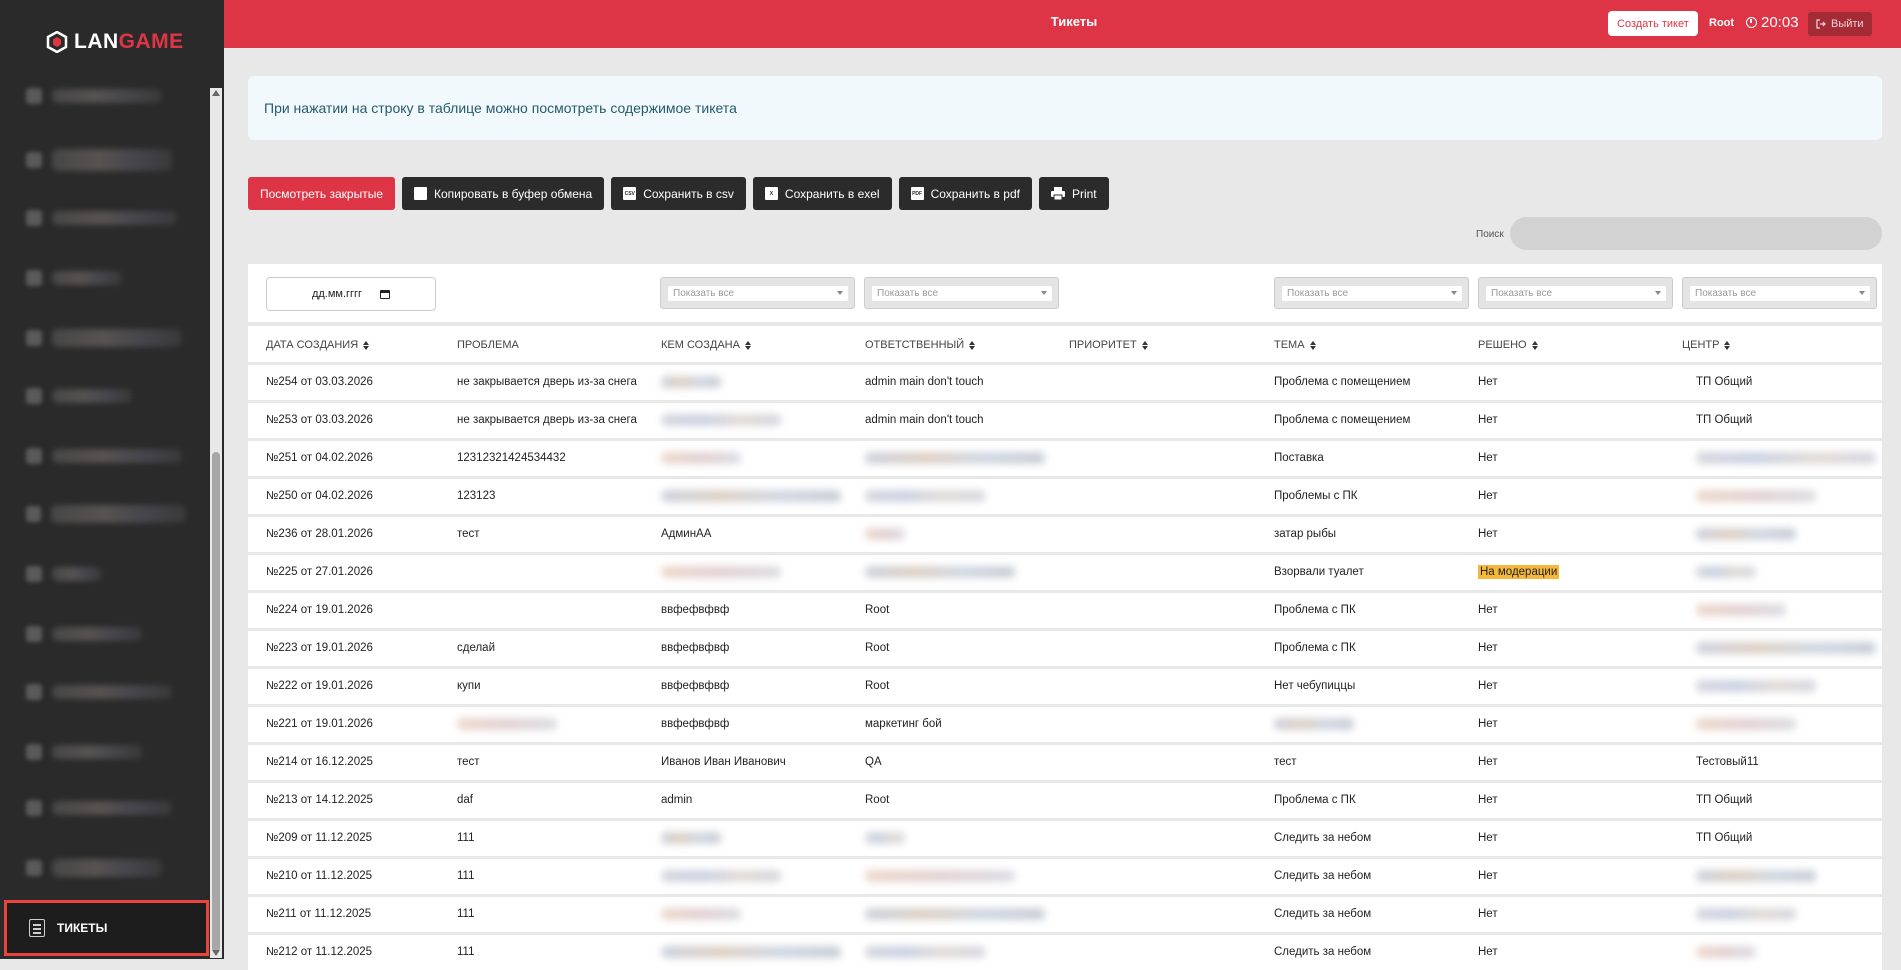 Image resolution: width=1901 pixels, height=970 pixels. Describe the element at coordinates (832, 193) in the screenshot. I see `excel-label: Сохранить в exel` at that location.